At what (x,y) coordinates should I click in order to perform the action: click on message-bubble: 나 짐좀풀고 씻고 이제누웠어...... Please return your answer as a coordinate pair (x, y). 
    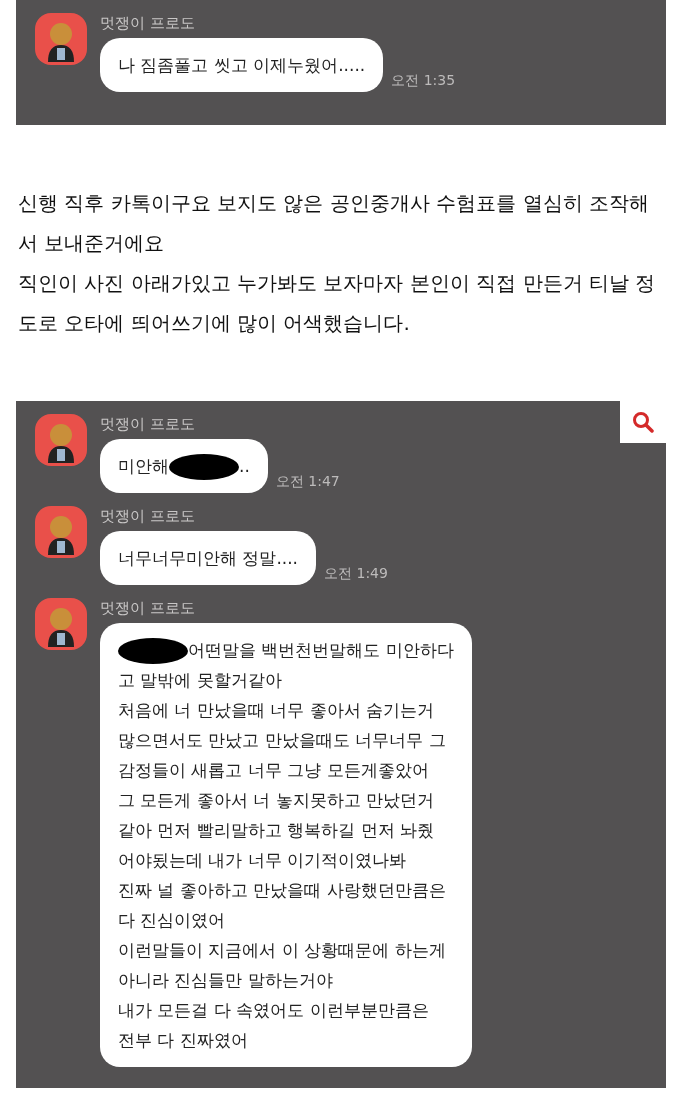
    Looking at the image, I should click on (242, 65).